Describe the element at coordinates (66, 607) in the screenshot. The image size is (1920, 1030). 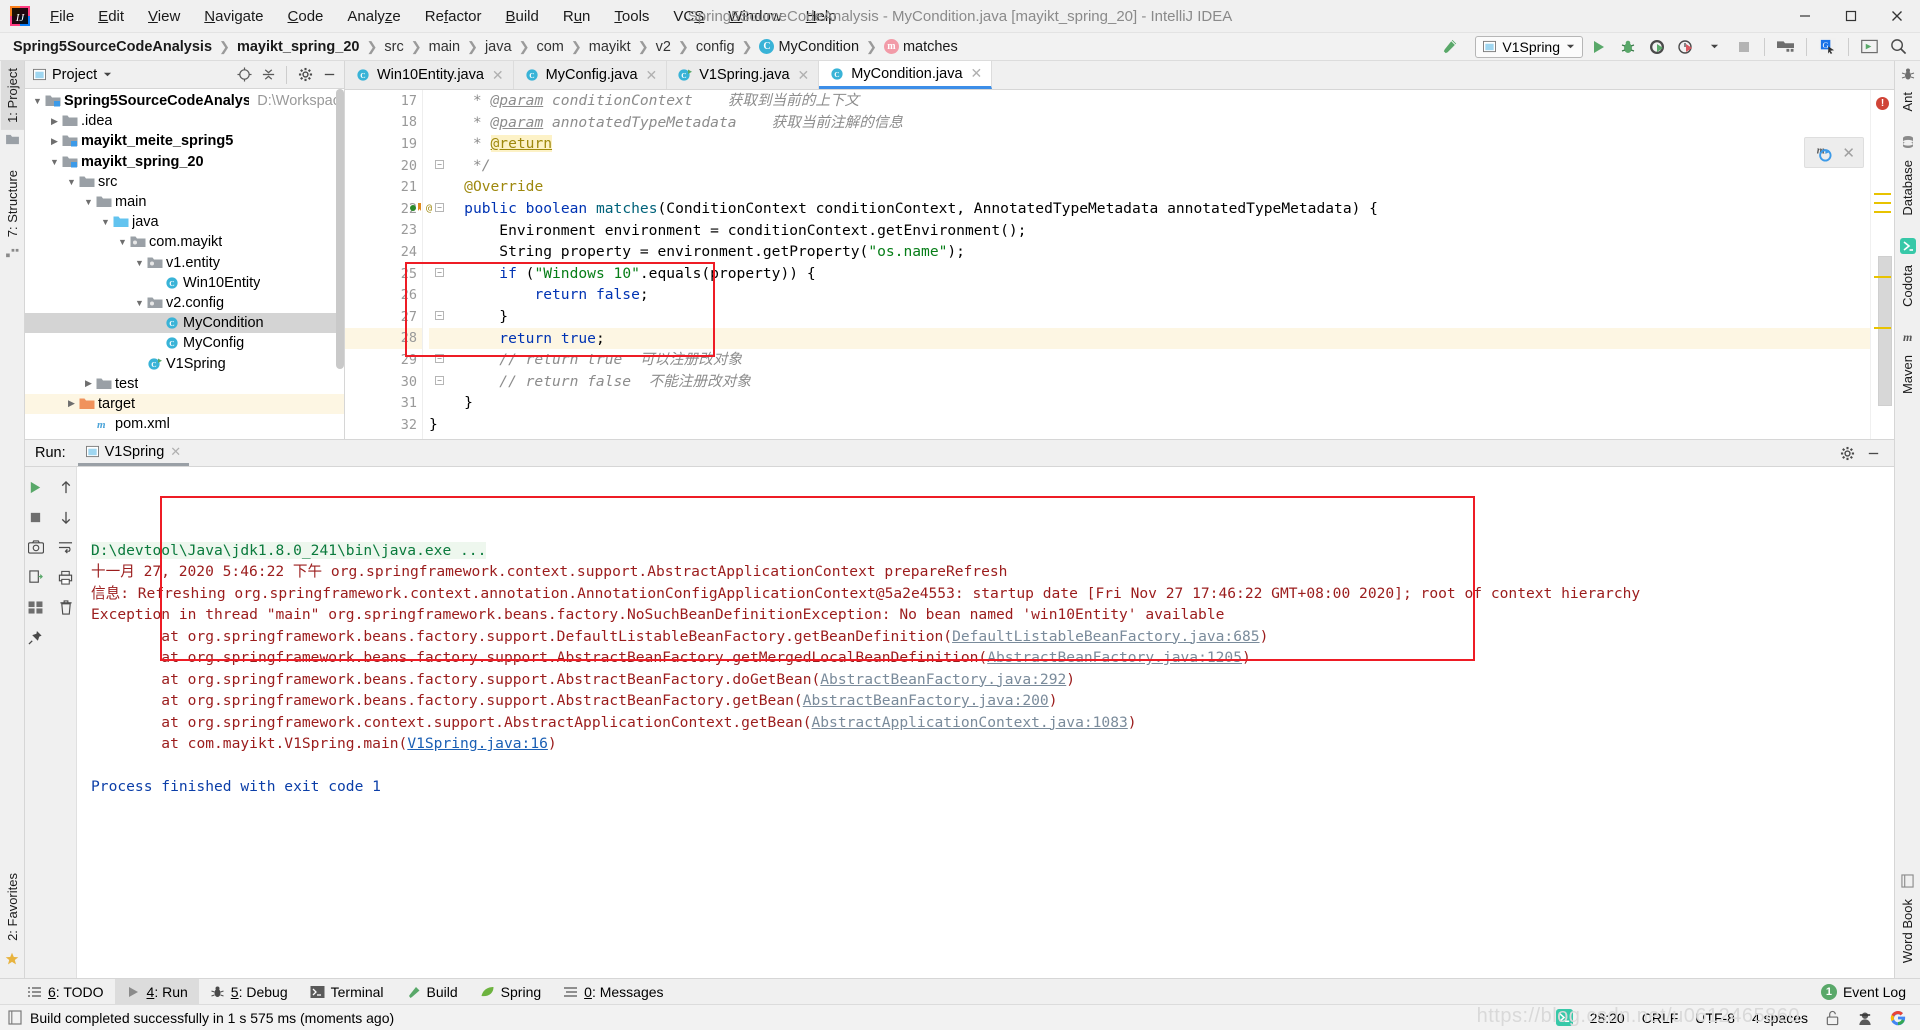
I see `trash-icon` at that location.